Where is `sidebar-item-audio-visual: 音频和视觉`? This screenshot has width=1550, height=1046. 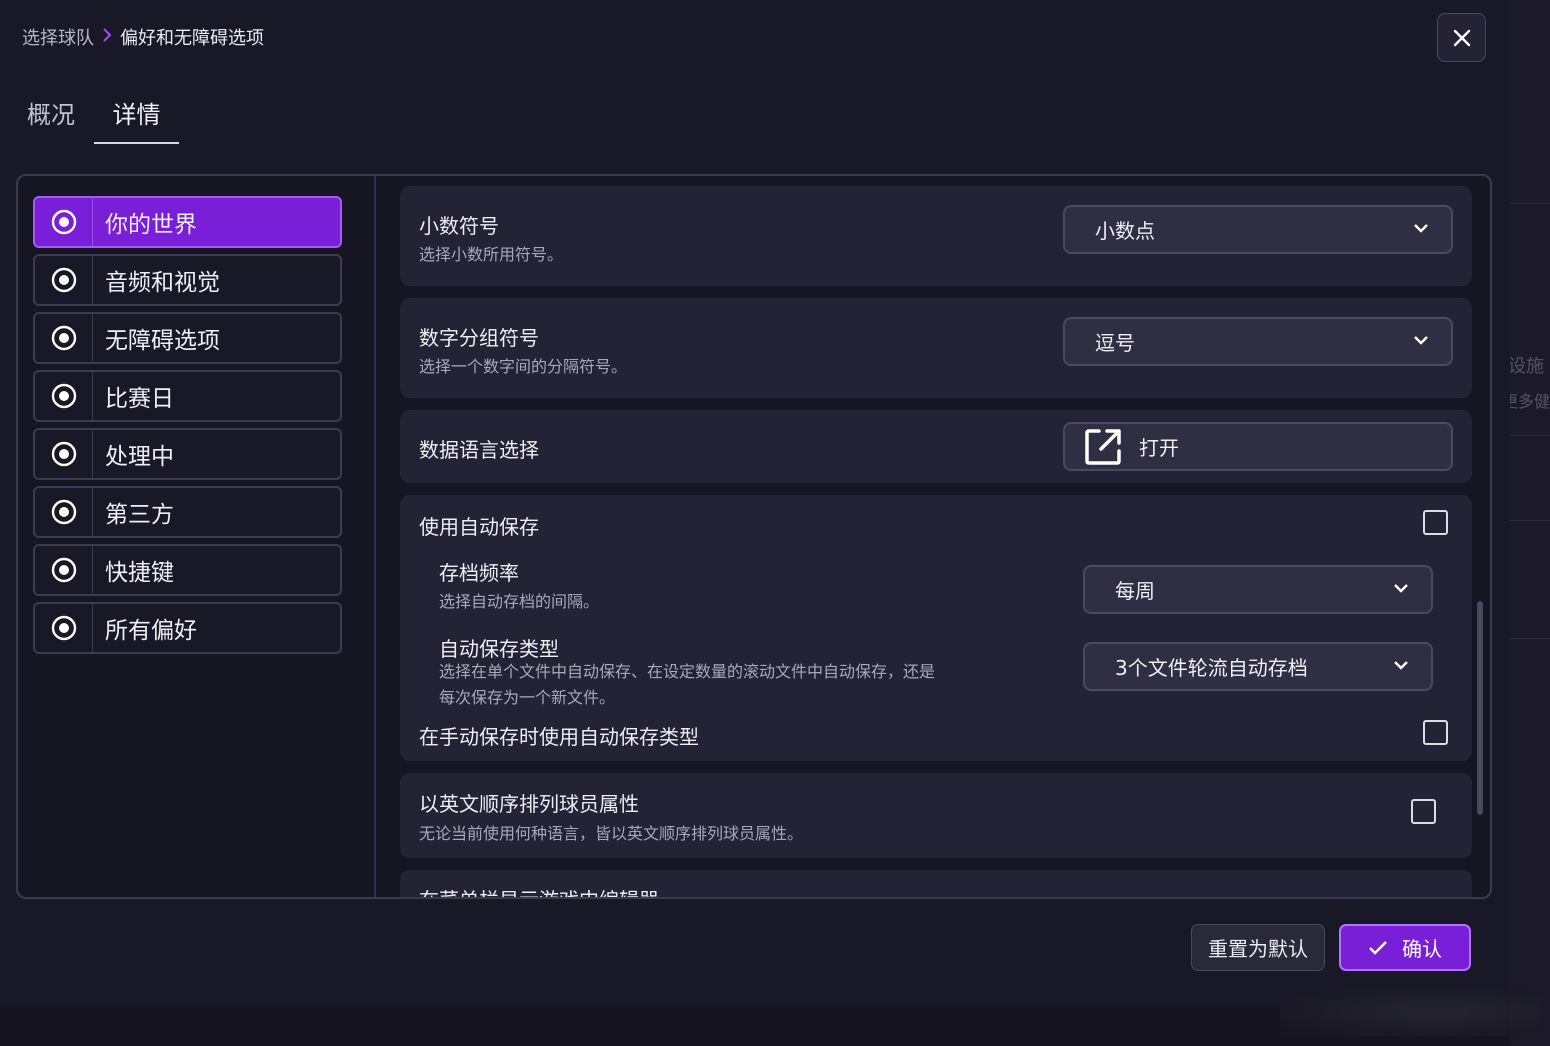
sidebar-item-audio-visual: 音频和视觉 is located at coordinates (187, 280).